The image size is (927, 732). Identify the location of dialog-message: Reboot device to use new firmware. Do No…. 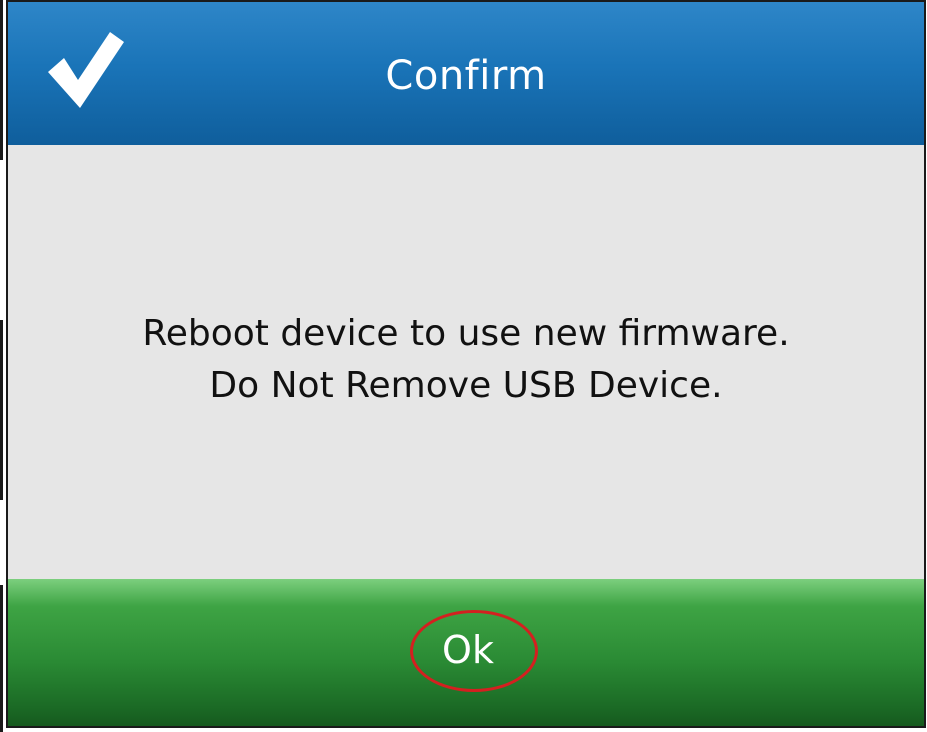
(466, 360).